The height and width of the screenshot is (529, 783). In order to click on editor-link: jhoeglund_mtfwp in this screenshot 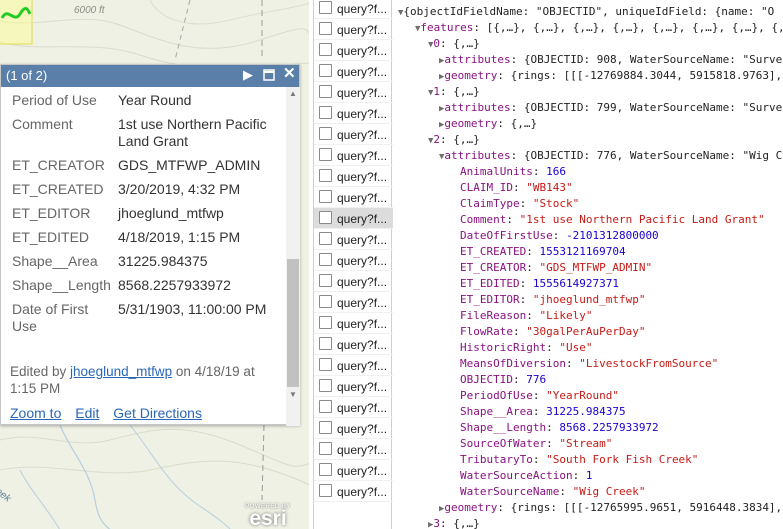, I will do `click(121, 371)`.